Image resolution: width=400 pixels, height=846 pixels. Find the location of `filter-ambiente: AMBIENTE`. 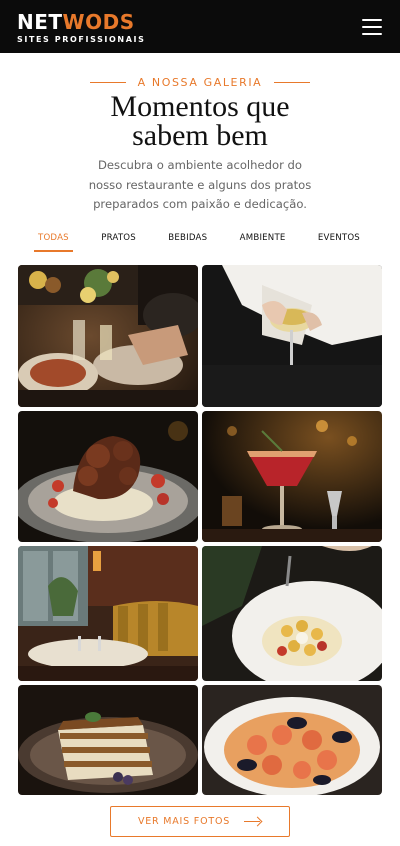

filter-ambiente: AMBIENTE is located at coordinates (263, 242).